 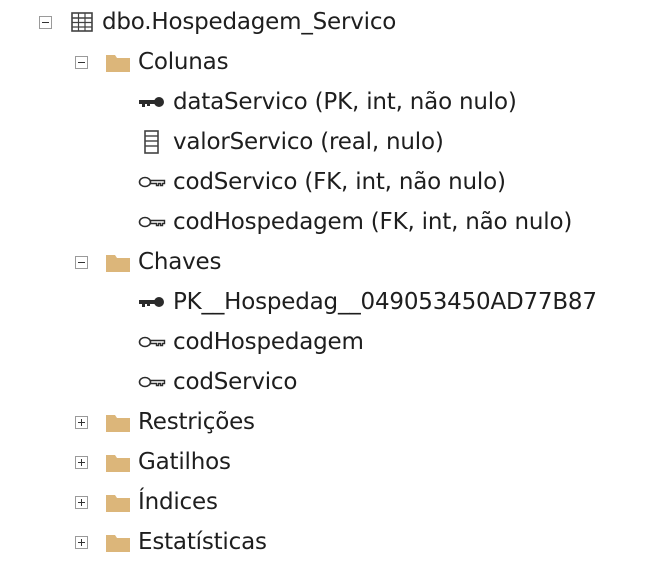 I want to click on folder-label: Restrições, so click(x=196, y=422).